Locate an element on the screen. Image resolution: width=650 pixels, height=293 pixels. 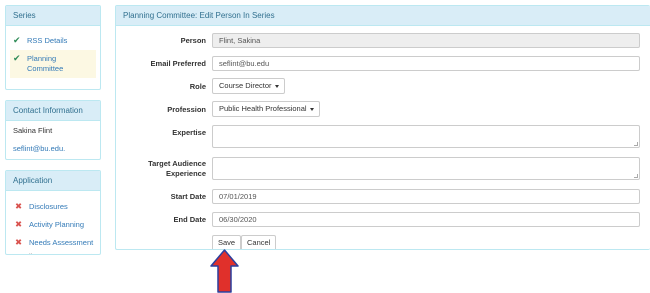
email-label: Email Preferred is located at coordinates (178, 63).